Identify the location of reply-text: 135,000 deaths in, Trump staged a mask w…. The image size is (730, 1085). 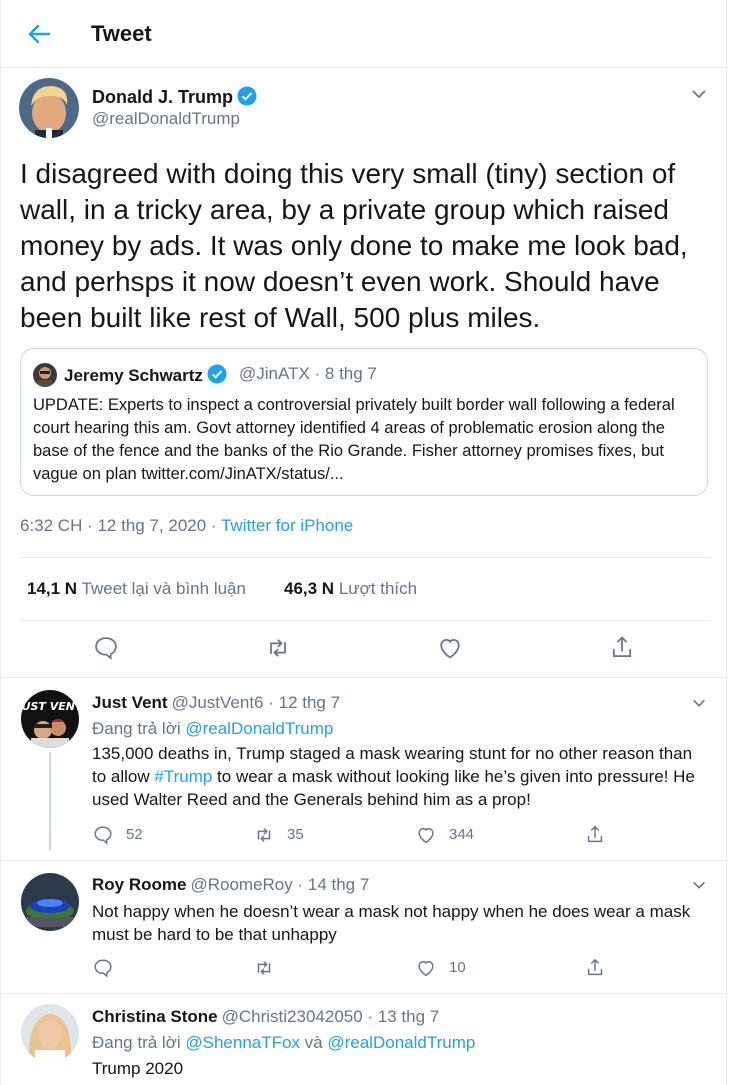
(397, 776).